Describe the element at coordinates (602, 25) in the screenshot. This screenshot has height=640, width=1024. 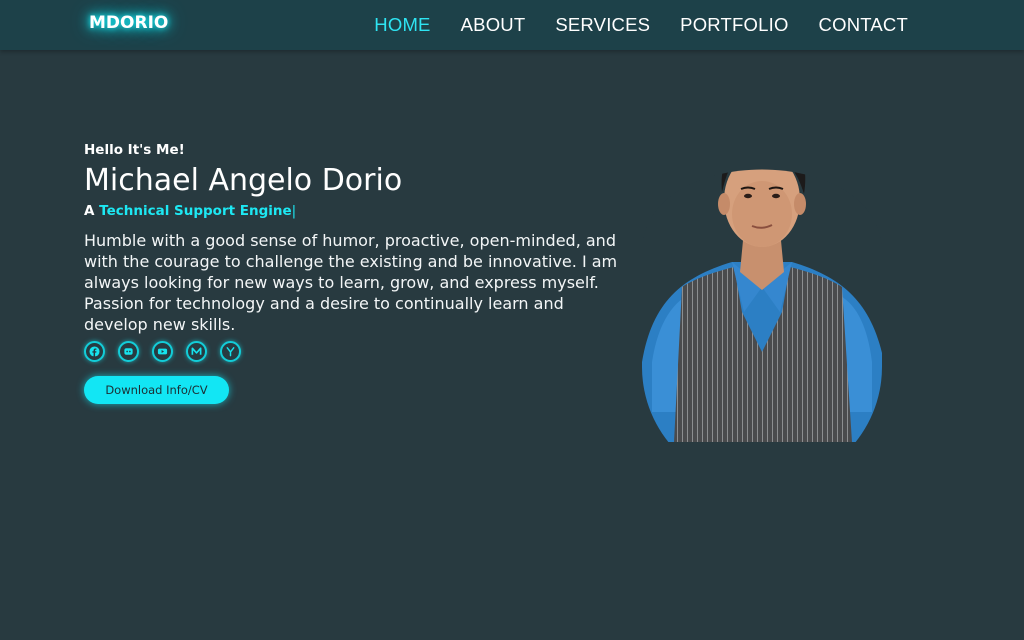
I see `nav-services: SERVICES` at that location.